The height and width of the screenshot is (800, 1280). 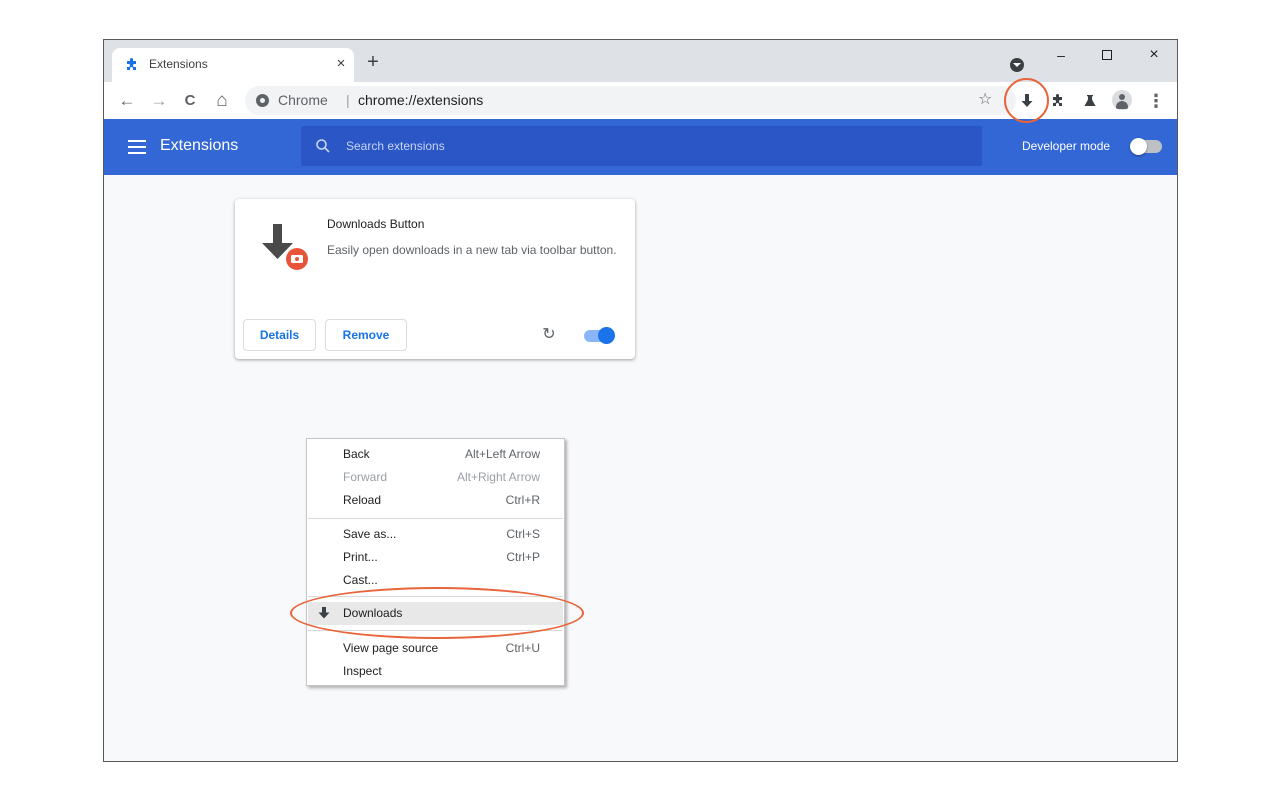 I want to click on chrome-menu-button: ⋮, so click(x=1156, y=101).